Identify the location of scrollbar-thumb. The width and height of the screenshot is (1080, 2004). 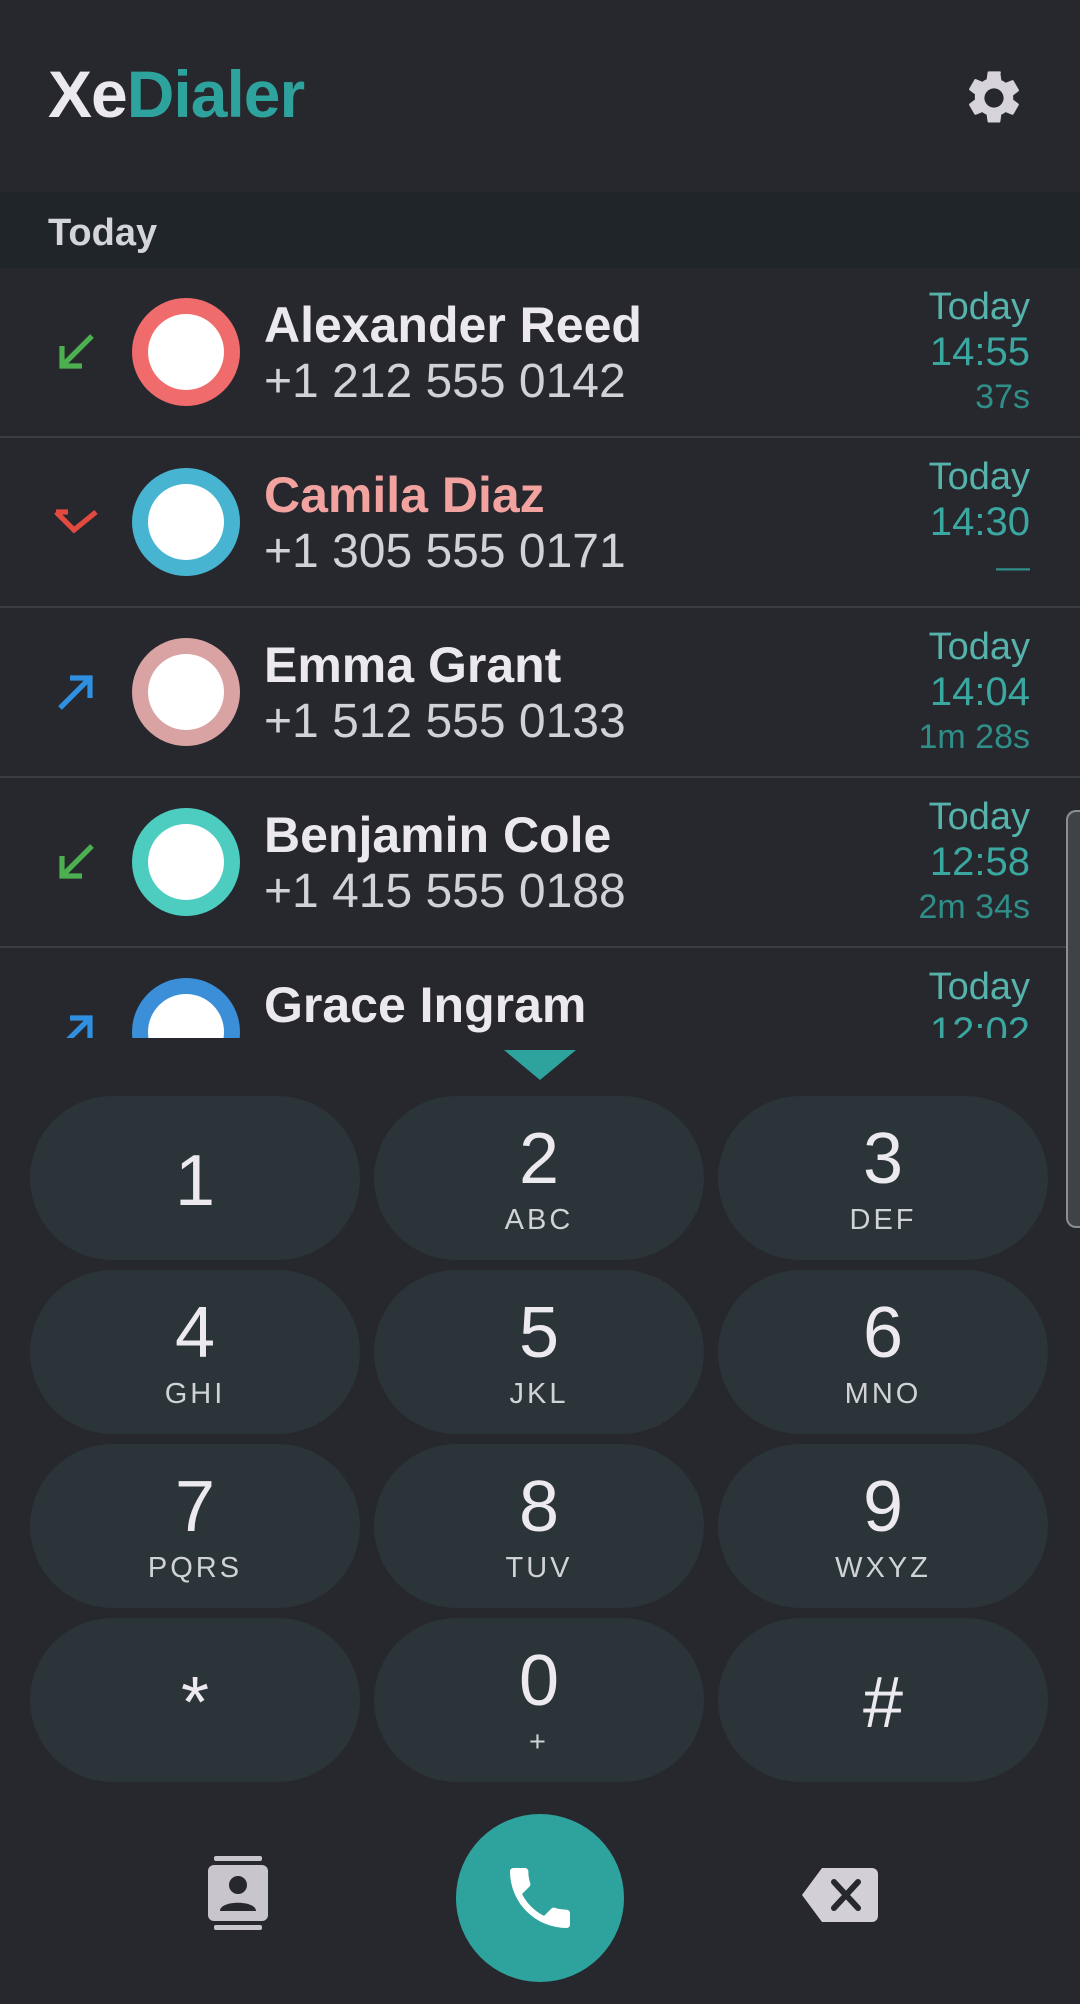
(1073, 1019).